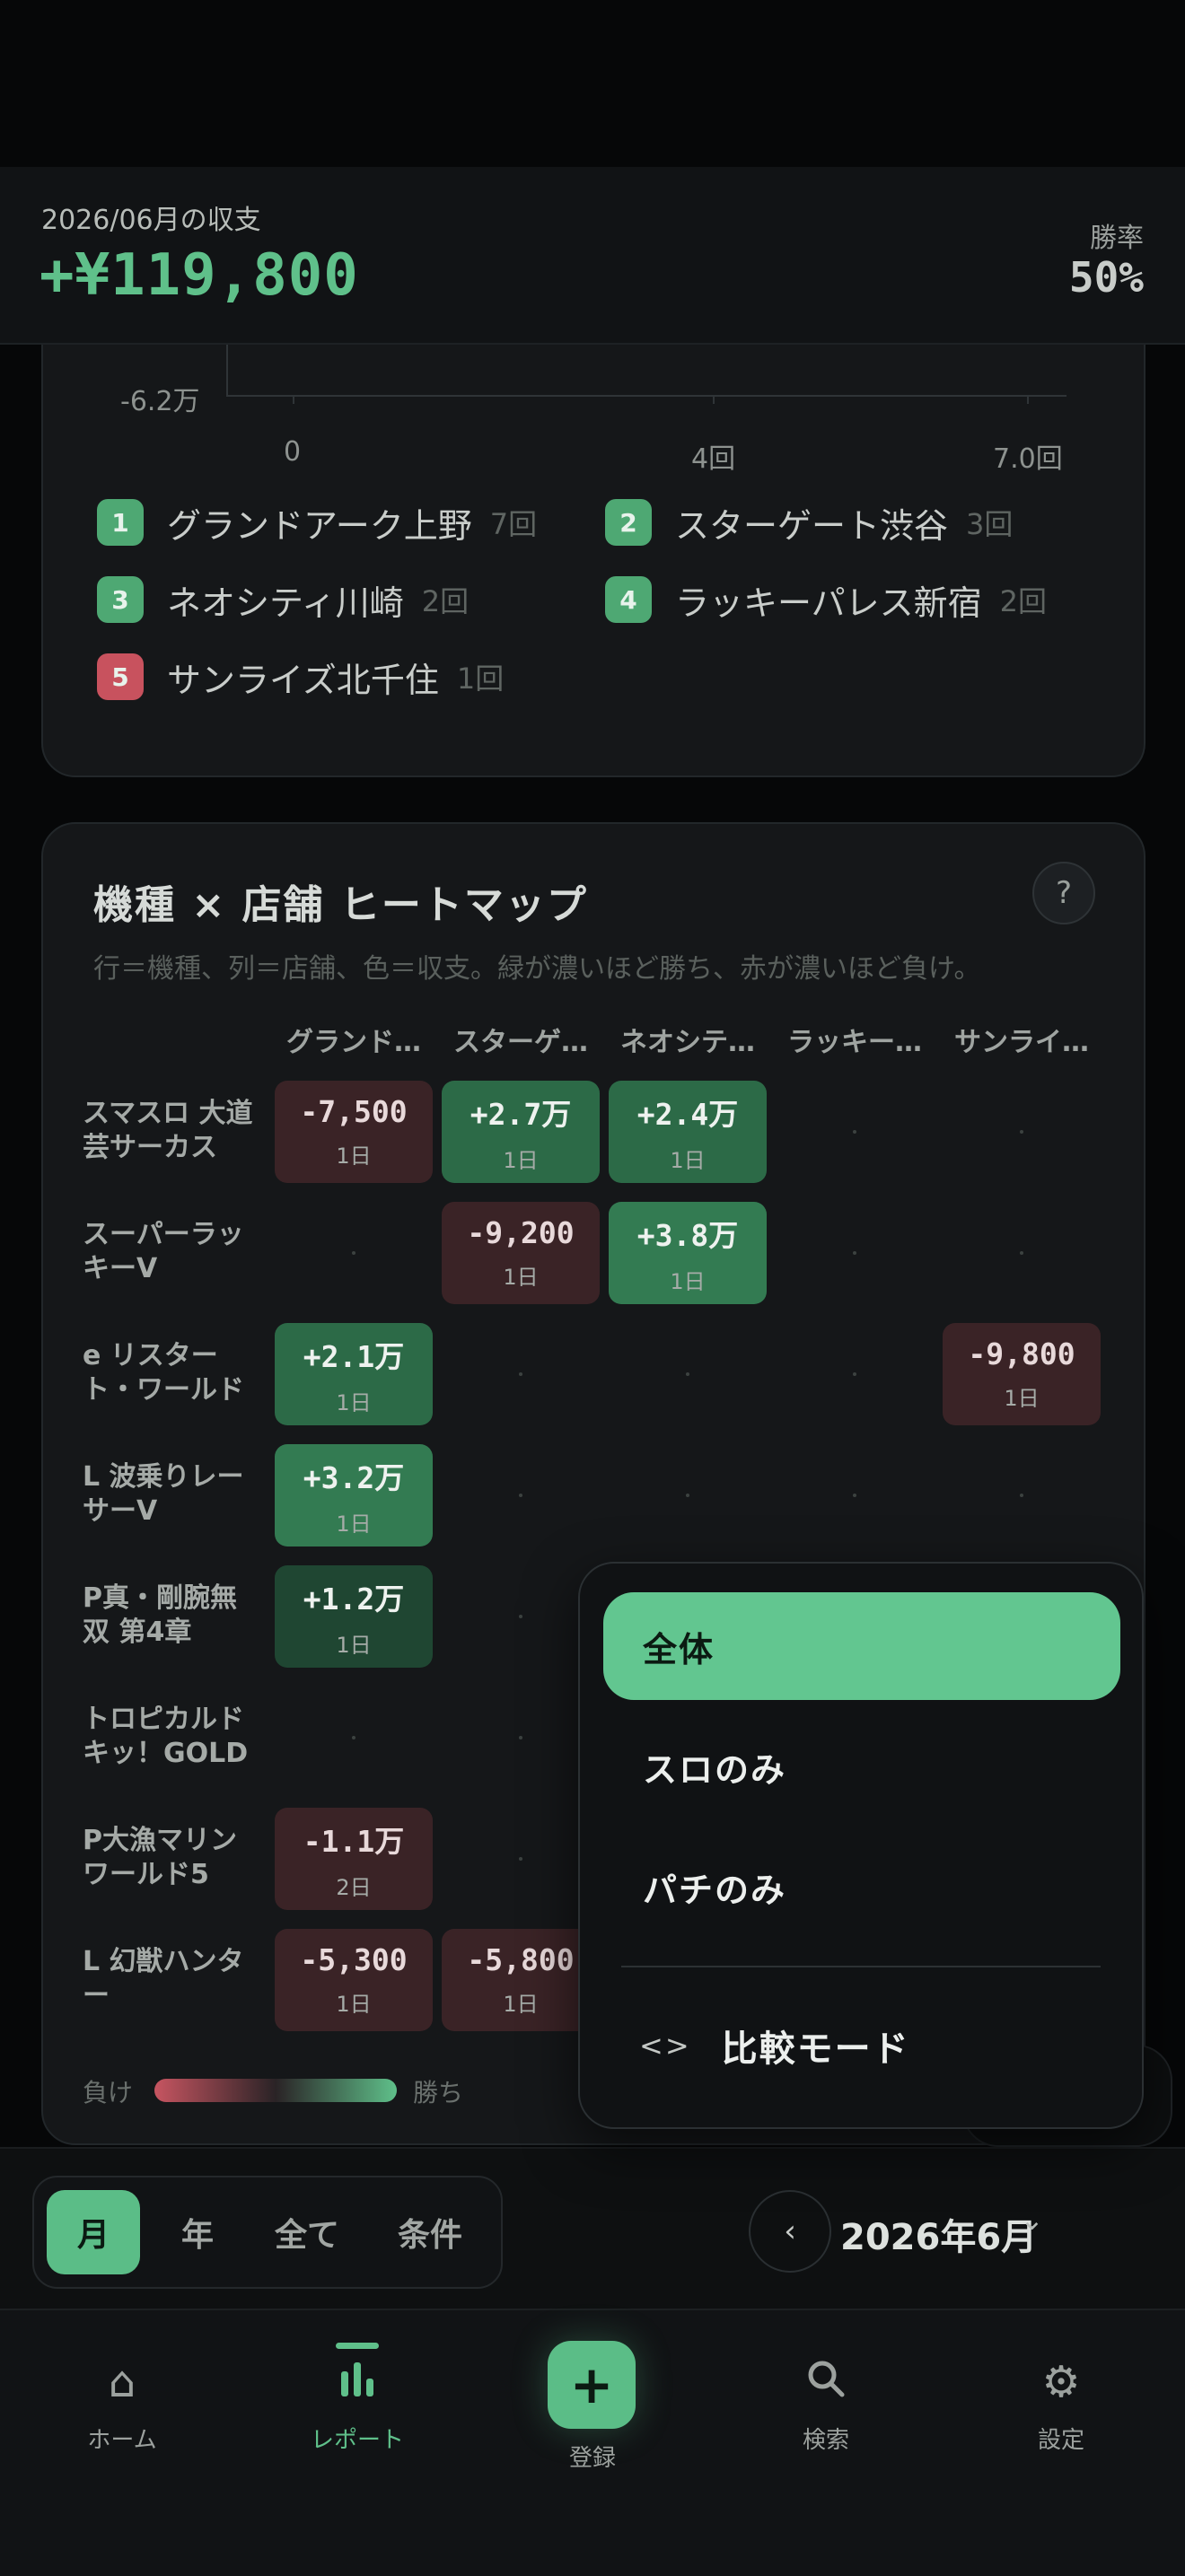 The height and width of the screenshot is (2576, 1185). Describe the element at coordinates (438, 2092) in the screenshot. I see `legend-win-label: 勝ち` at that location.